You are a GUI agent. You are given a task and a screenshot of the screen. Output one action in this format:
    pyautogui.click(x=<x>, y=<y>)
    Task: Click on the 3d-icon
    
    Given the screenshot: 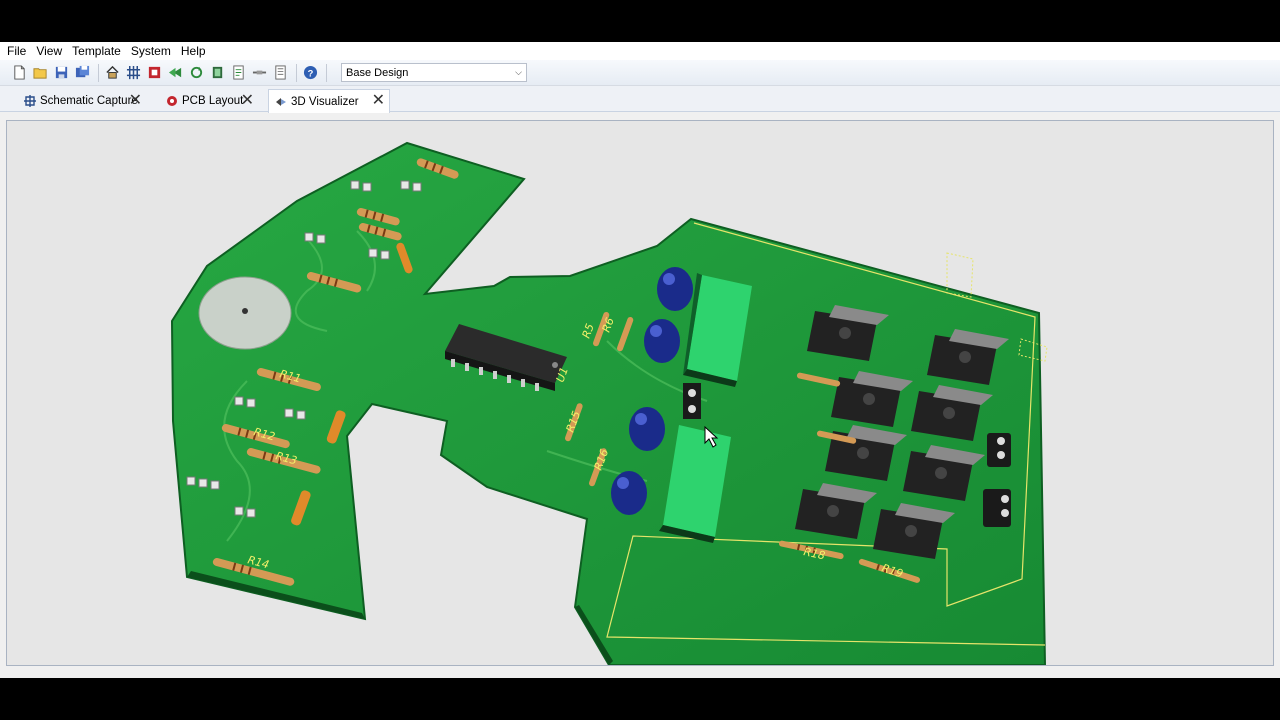 What is the action you would take?
    pyautogui.click(x=281, y=101)
    